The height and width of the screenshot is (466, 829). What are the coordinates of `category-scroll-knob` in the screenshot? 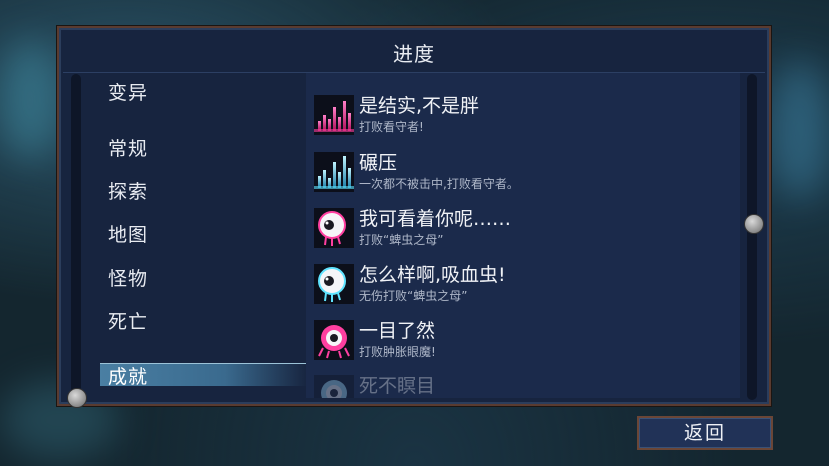 It's located at (77, 398).